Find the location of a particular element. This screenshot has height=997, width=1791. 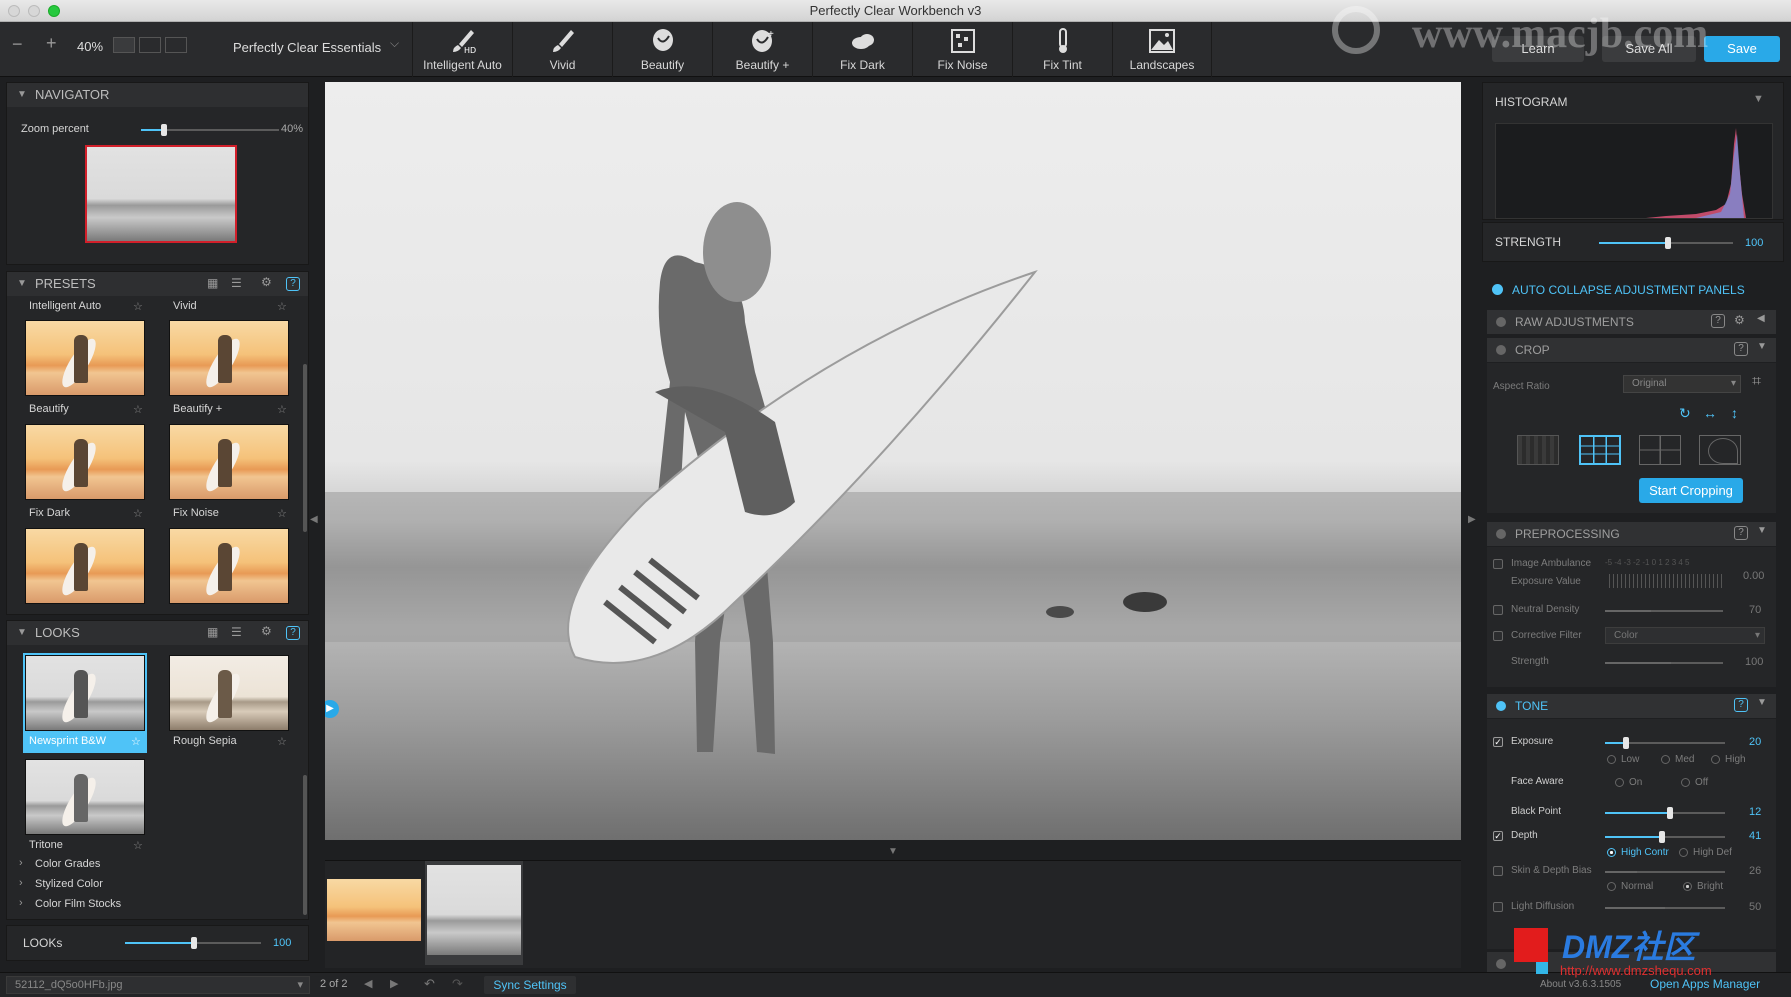

rotate-icon: ↻ is located at coordinates (1685, 413).